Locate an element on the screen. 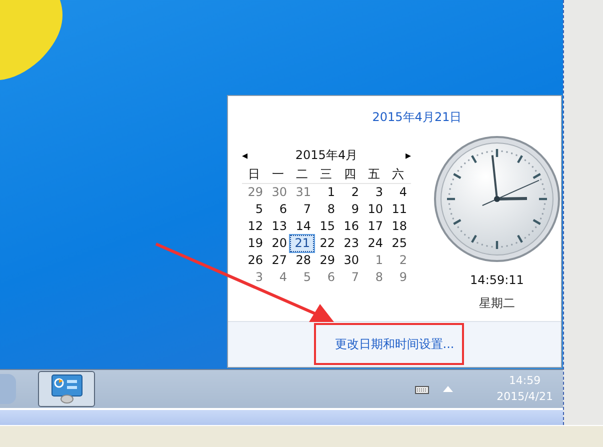  start-orb-icon is located at coordinates (8, 389).